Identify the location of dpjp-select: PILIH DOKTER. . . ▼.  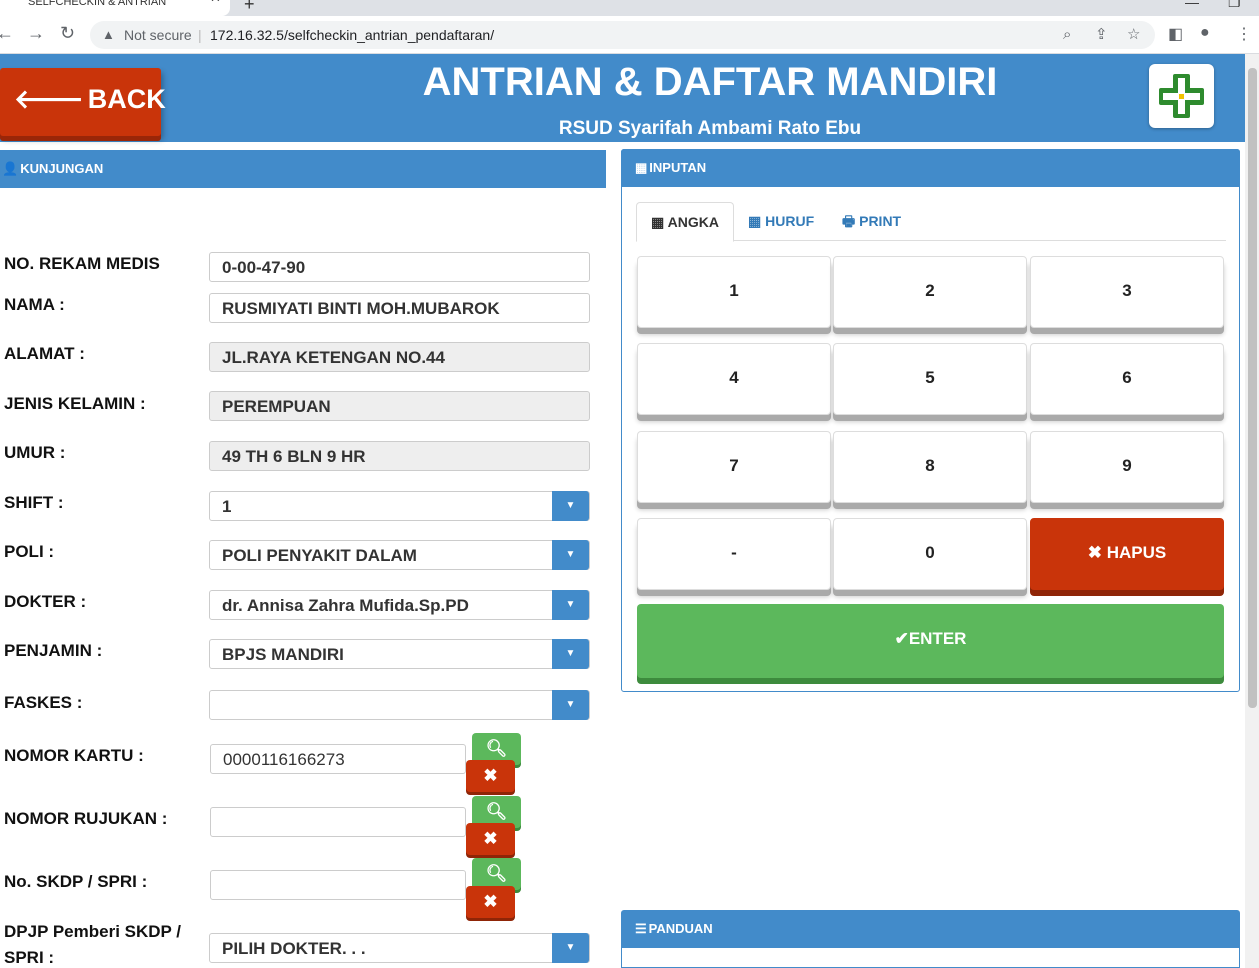
(399, 948).